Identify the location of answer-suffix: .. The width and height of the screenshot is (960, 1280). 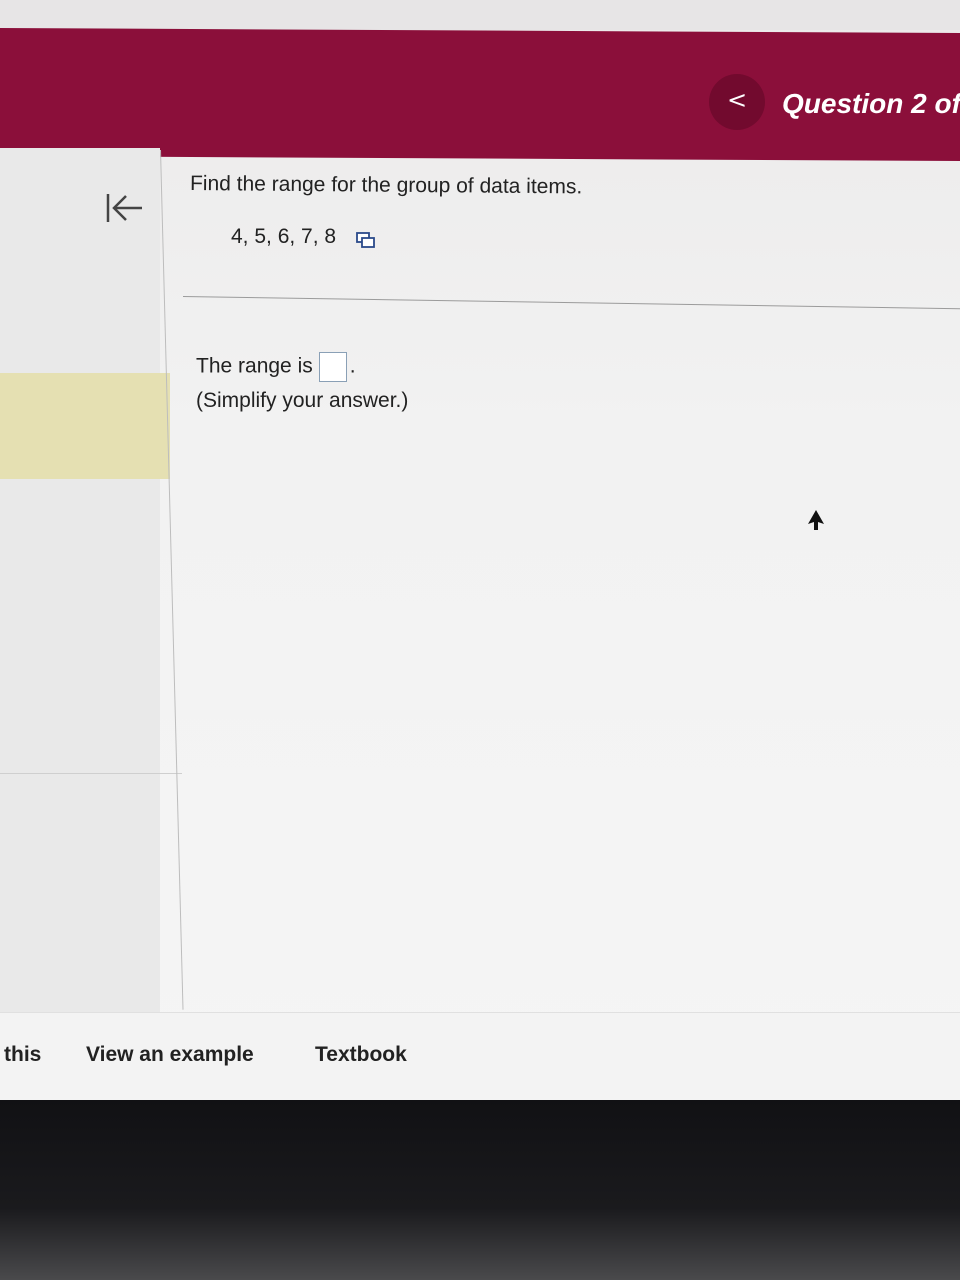
(352, 366).